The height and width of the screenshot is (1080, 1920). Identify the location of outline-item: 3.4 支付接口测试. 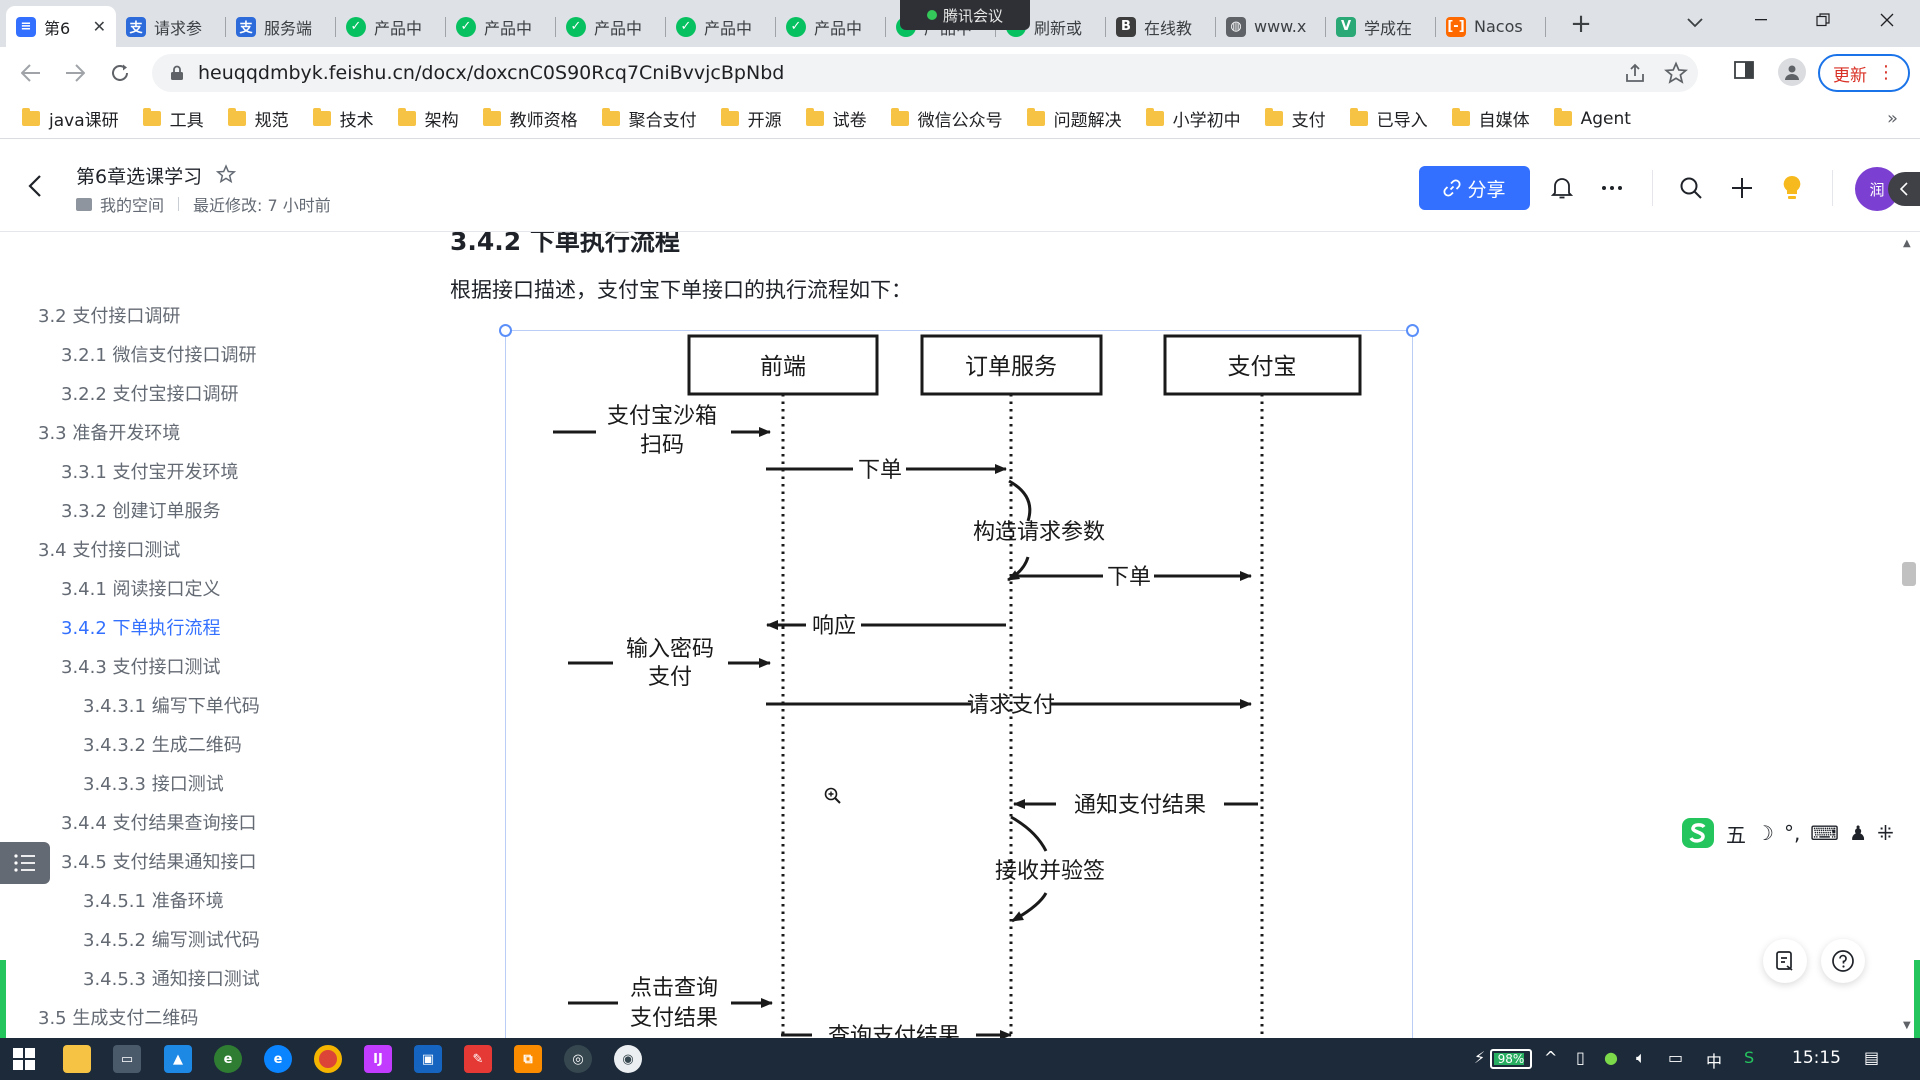
(109, 549).